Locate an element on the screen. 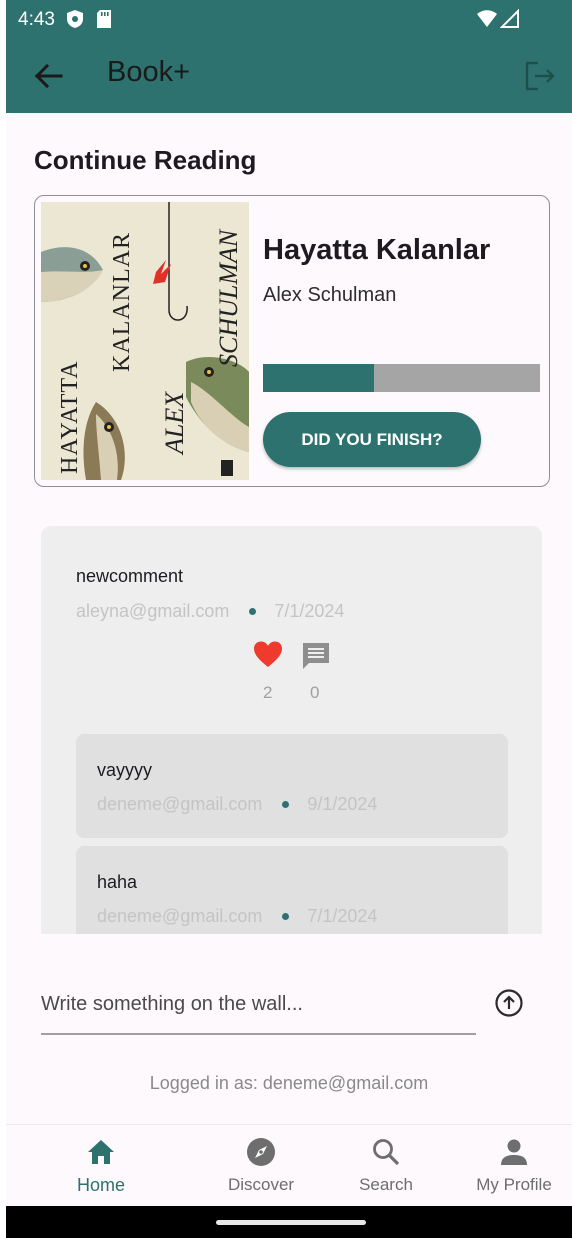 The height and width of the screenshot is (1238, 572). status-time: 4:43 is located at coordinates (36, 19).